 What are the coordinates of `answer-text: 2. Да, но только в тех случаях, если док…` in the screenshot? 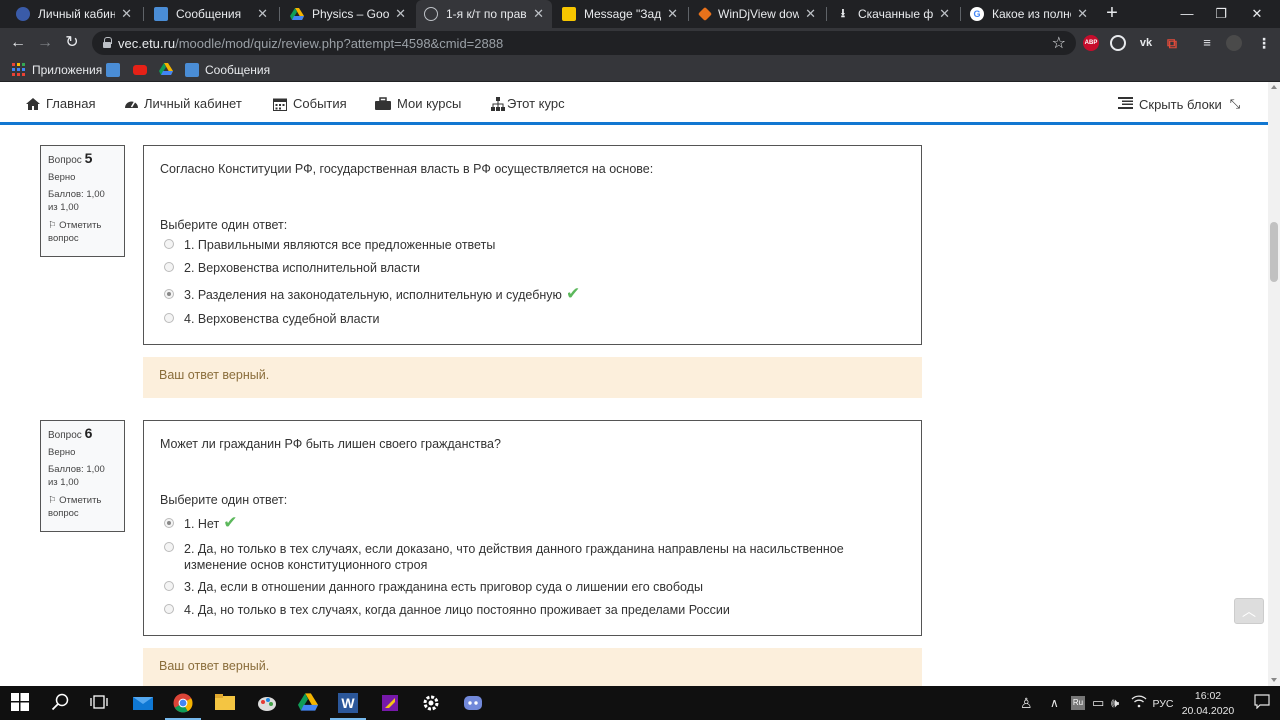 It's located at (514, 557).